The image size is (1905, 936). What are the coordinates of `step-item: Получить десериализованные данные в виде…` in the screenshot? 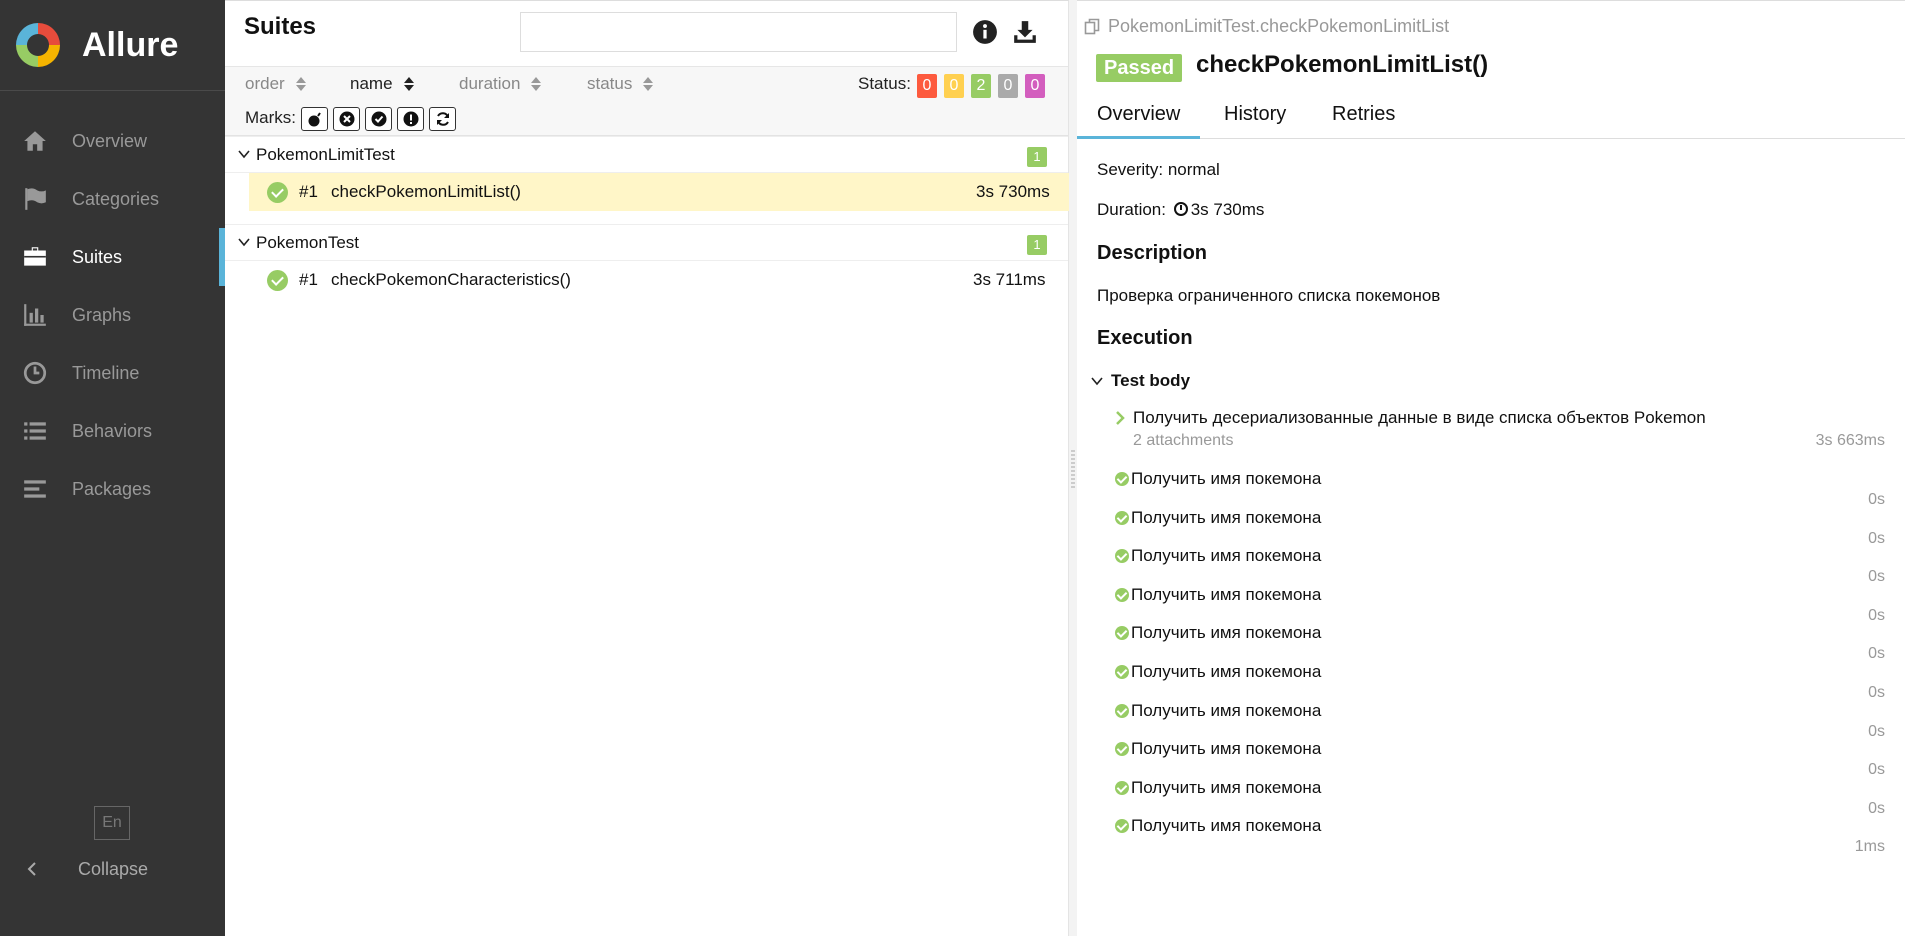 It's located at (1410, 418).